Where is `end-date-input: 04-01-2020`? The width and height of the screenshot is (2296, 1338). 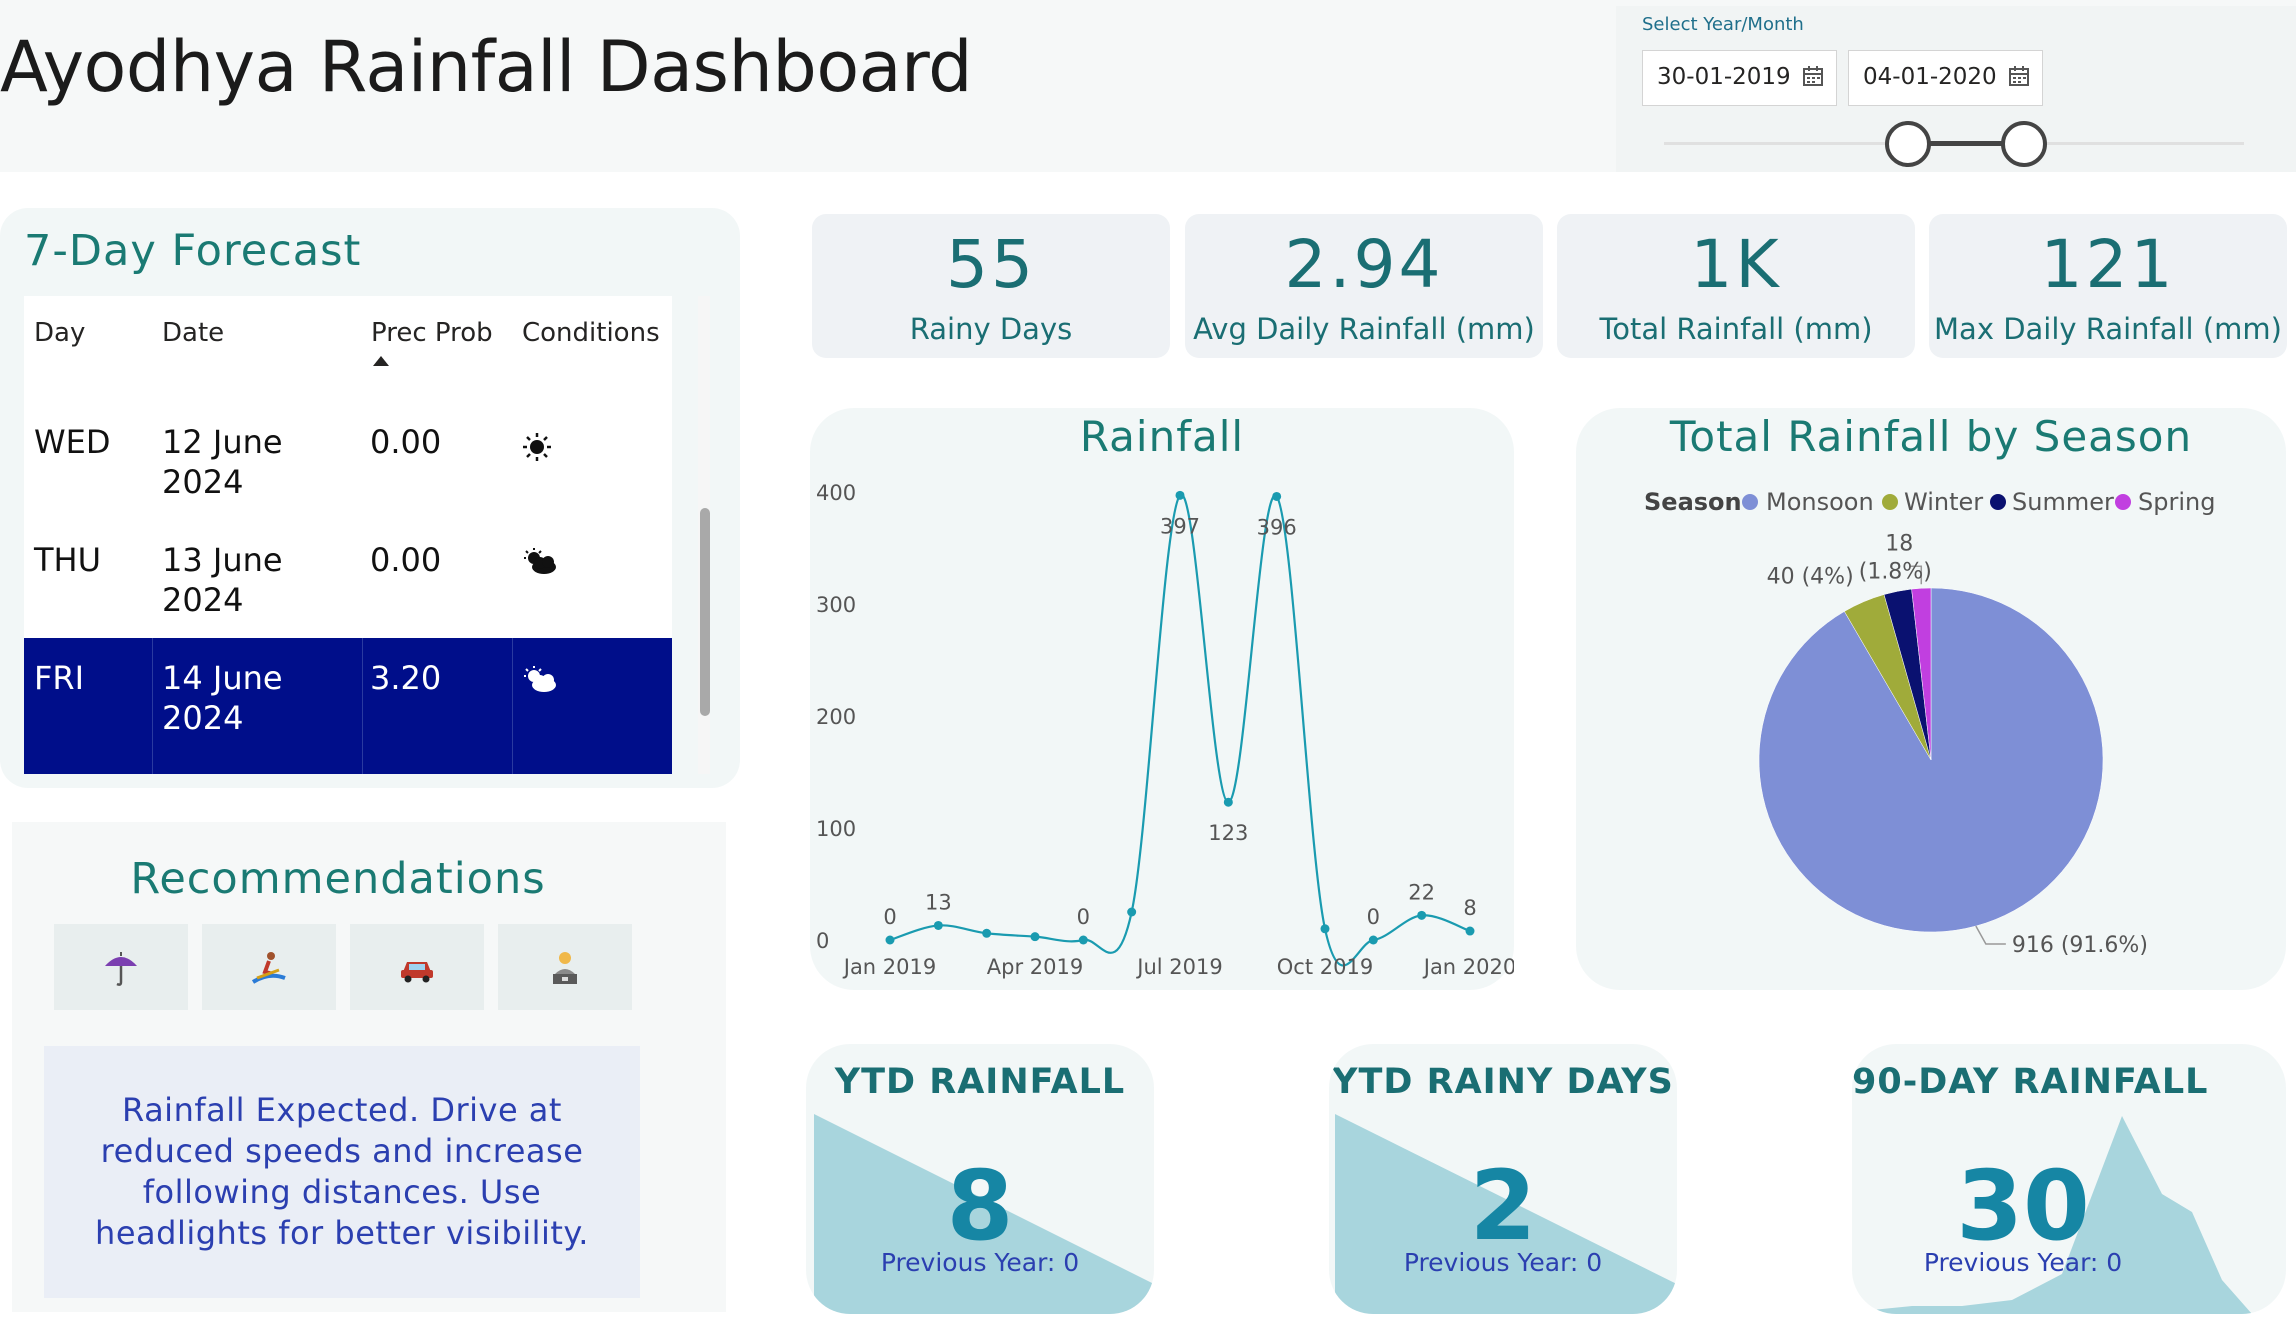 end-date-input: 04-01-2020 is located at coordinates (1945, 78).